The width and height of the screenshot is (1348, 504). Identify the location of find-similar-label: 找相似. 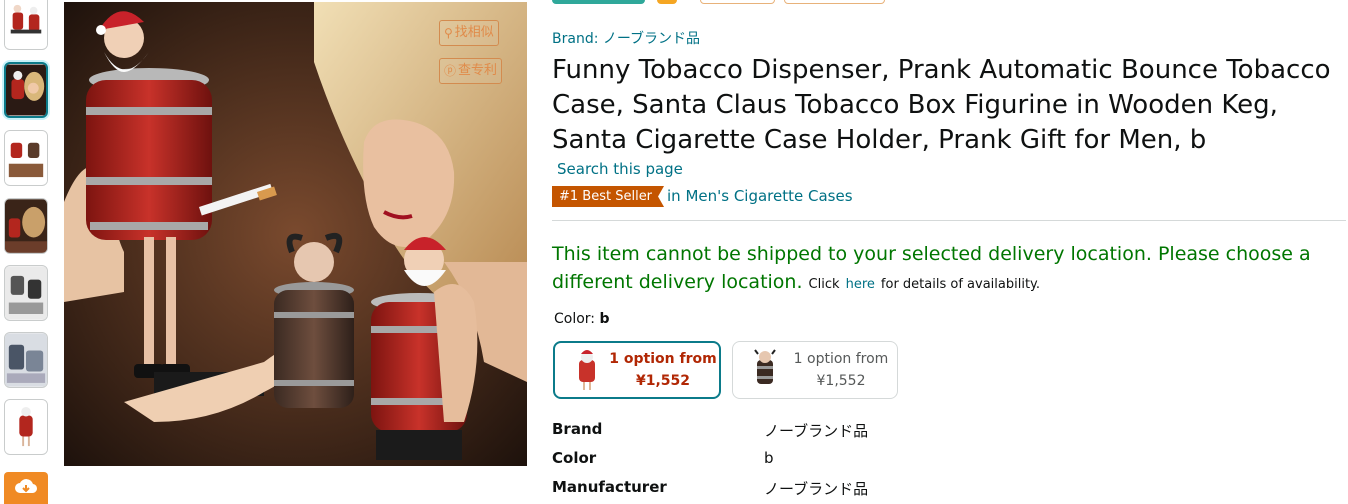
(474, 32).